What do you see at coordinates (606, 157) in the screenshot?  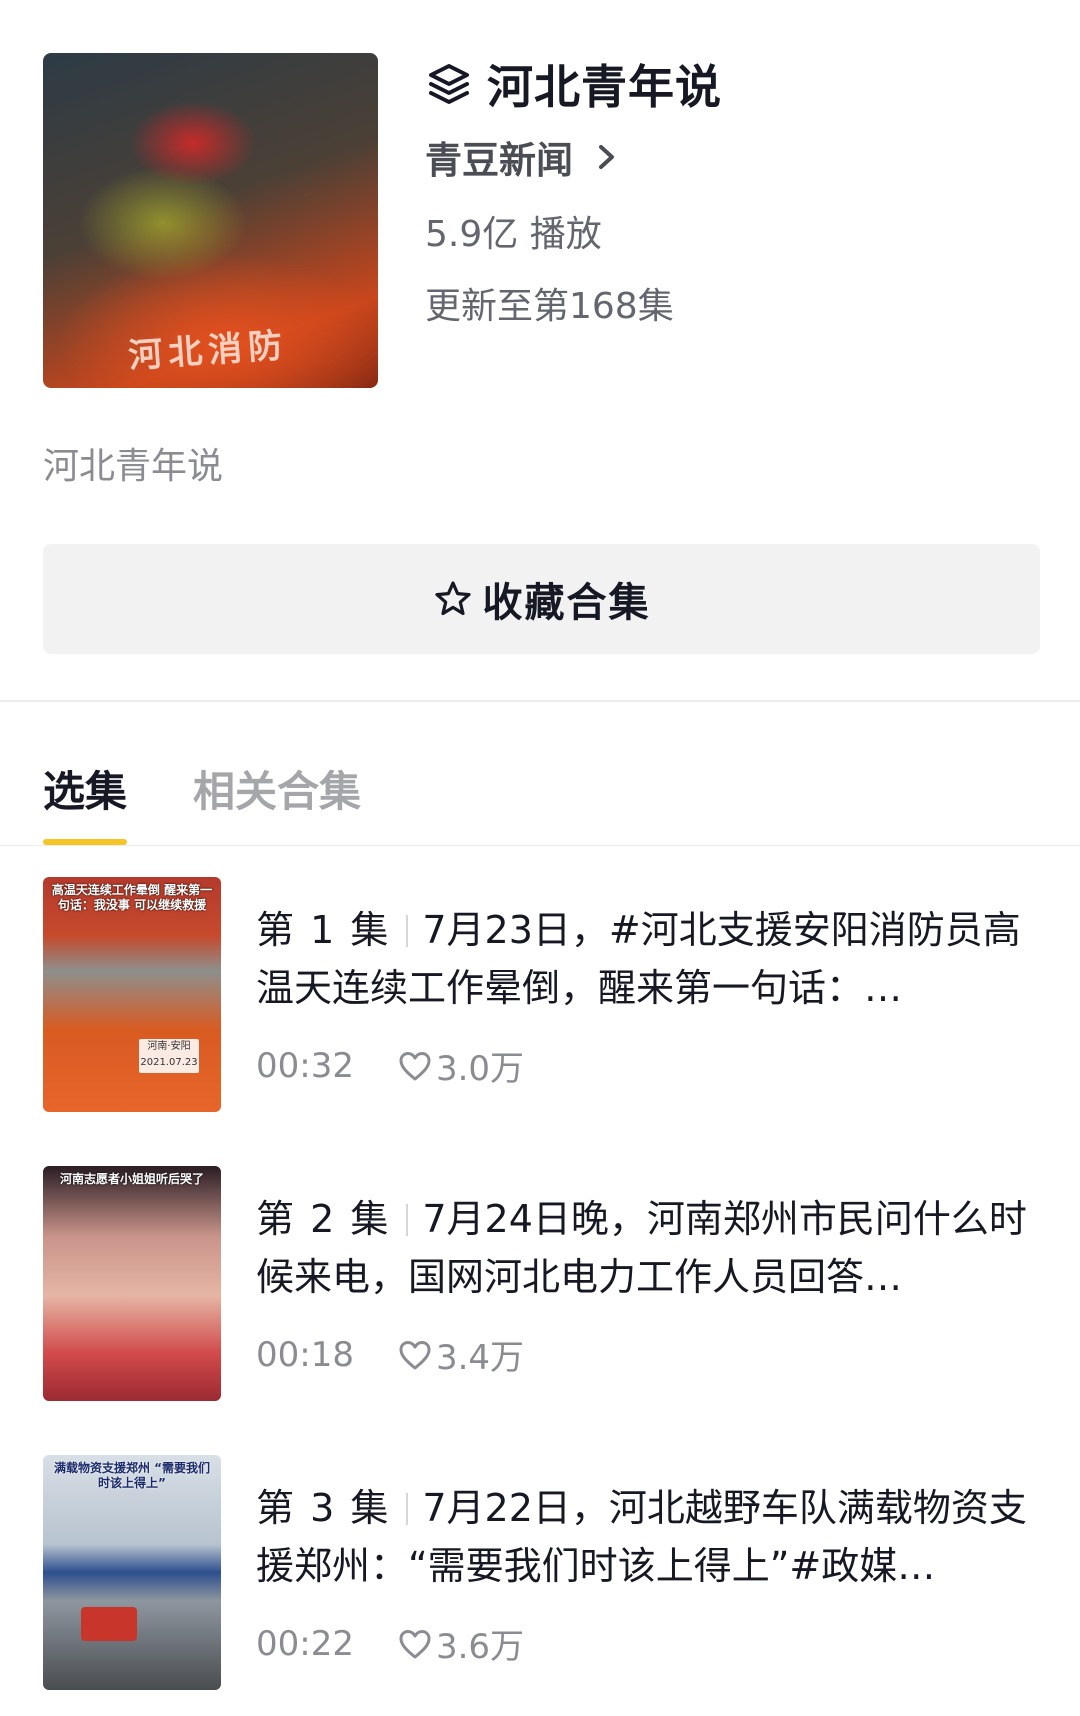 I see `chevron-right-icon` at bounding box center [606, 157].